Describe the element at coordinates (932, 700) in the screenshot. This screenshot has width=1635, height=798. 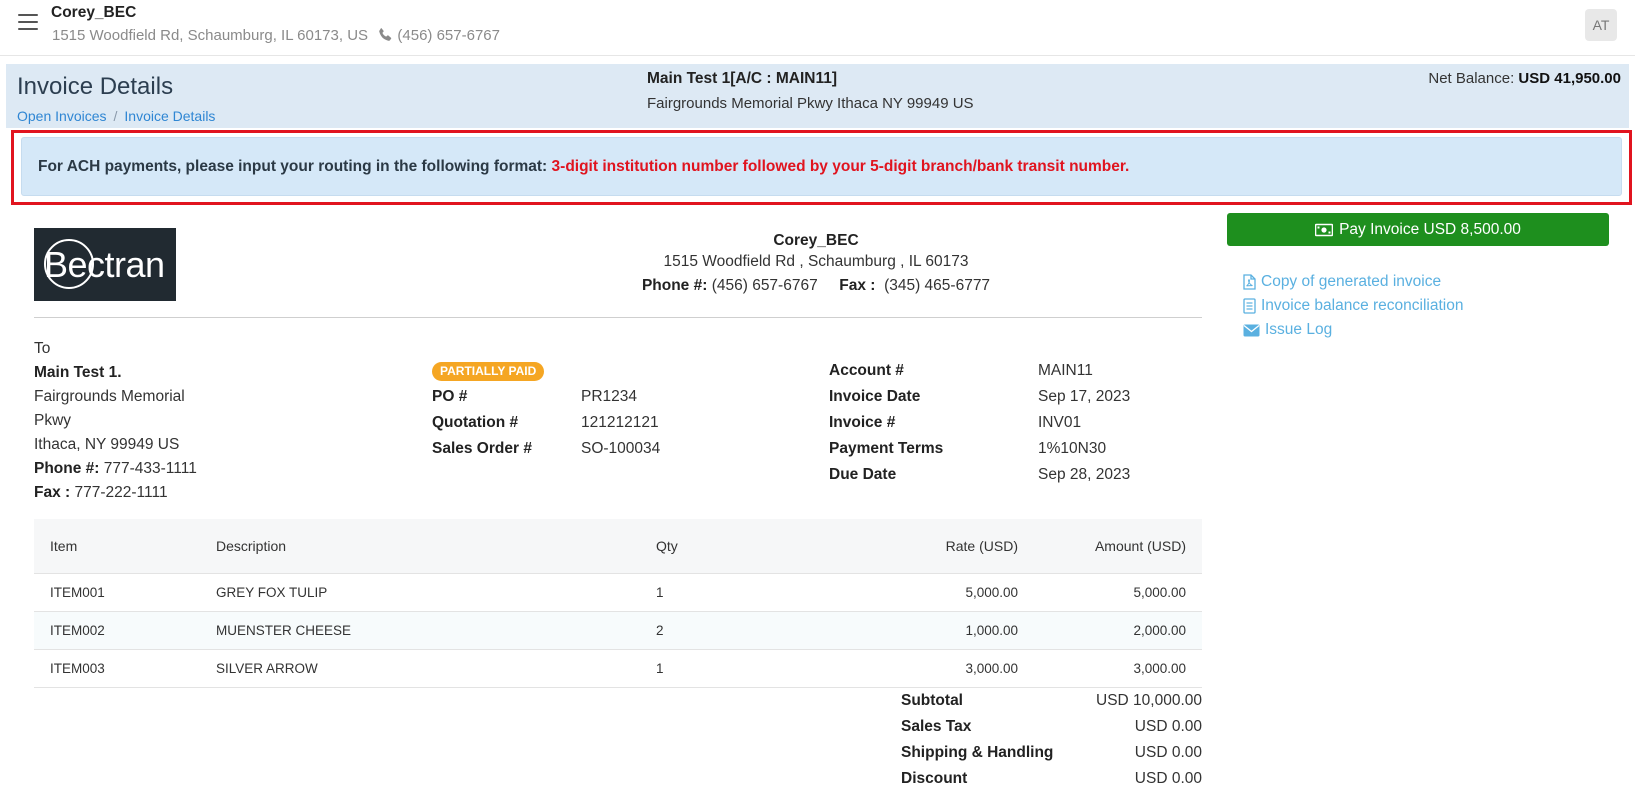
I see `subtotal-label: Subtotal` at that location.